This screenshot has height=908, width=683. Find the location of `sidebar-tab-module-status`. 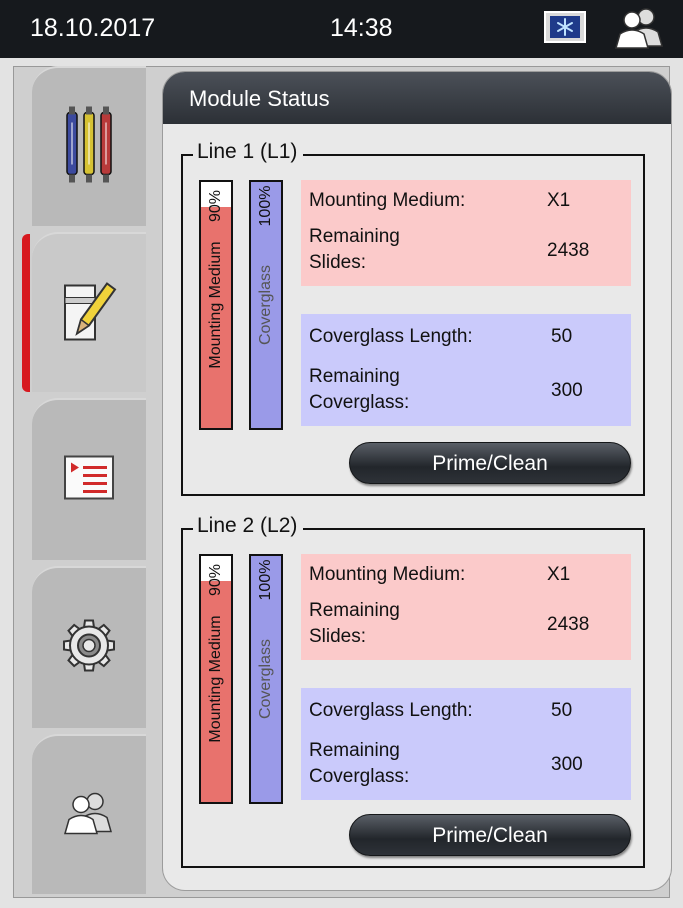

sidebar-tab-module-status is located at coordinates (84, 312).